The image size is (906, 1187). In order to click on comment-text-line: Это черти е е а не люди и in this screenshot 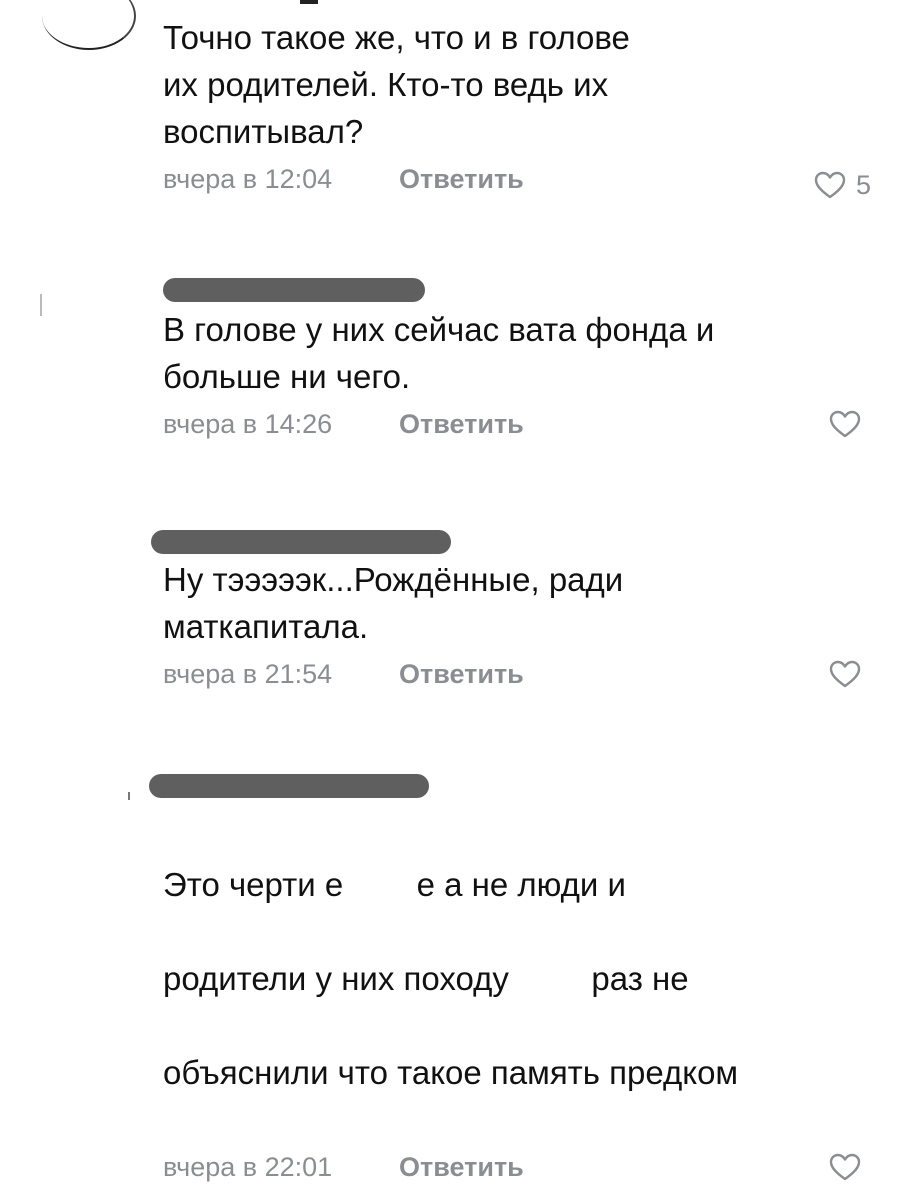, I will do `click(523, 884)`.